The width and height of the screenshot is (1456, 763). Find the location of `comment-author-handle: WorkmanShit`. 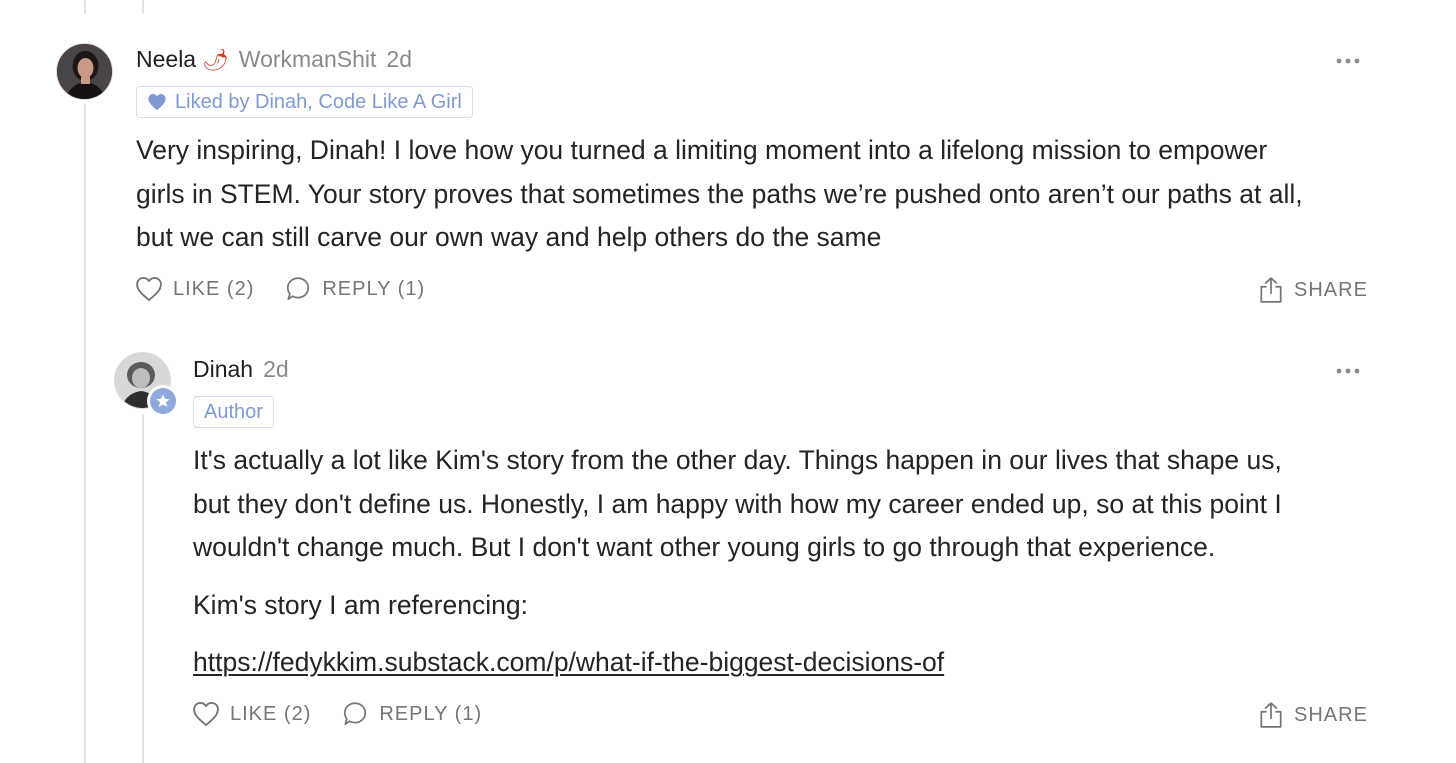

comment-author-handle: WorkmanShit is located at coordinates (308, 59).